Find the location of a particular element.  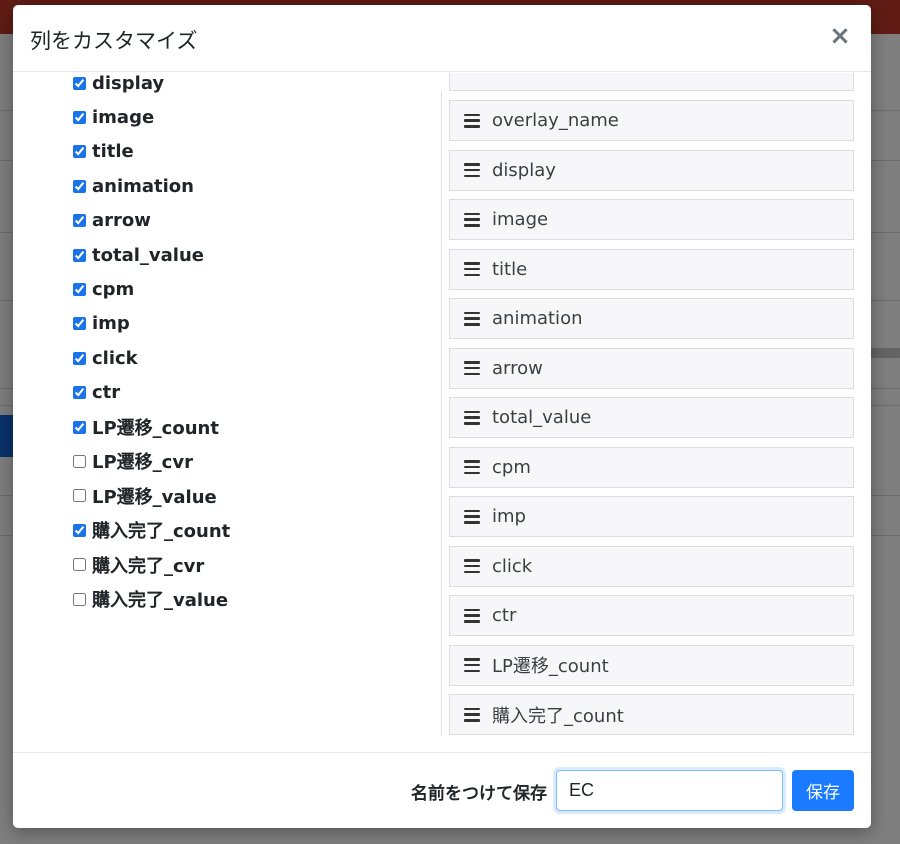

modal-header: 列をカスタマイズ × is located at coordinates (442, 38).